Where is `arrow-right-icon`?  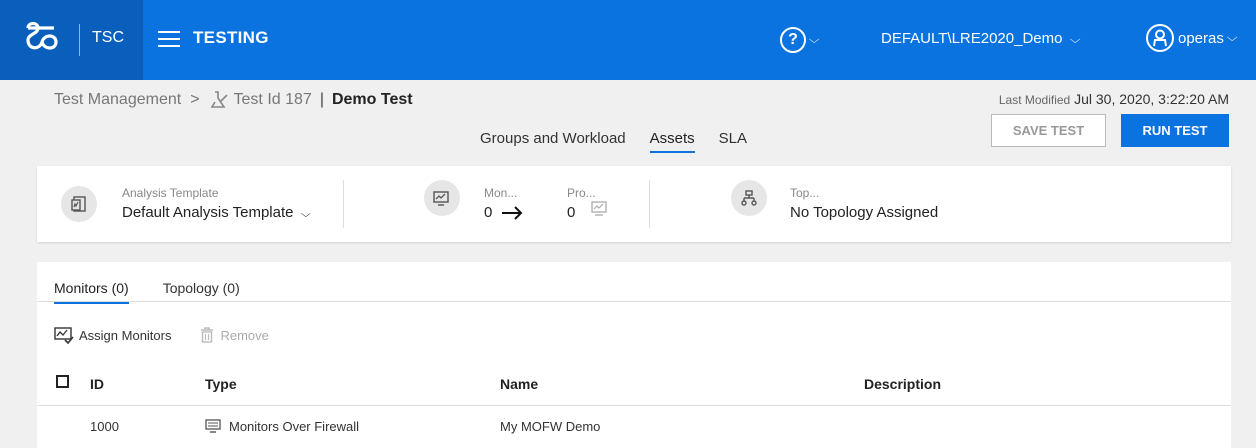
arrow-right-icon is located at coordinates (512, 213).